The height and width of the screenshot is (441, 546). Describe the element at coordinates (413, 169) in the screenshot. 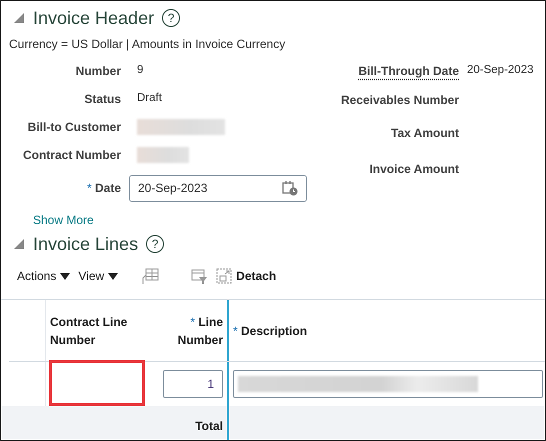

I see `field-label: Invoice Amount` at that location.